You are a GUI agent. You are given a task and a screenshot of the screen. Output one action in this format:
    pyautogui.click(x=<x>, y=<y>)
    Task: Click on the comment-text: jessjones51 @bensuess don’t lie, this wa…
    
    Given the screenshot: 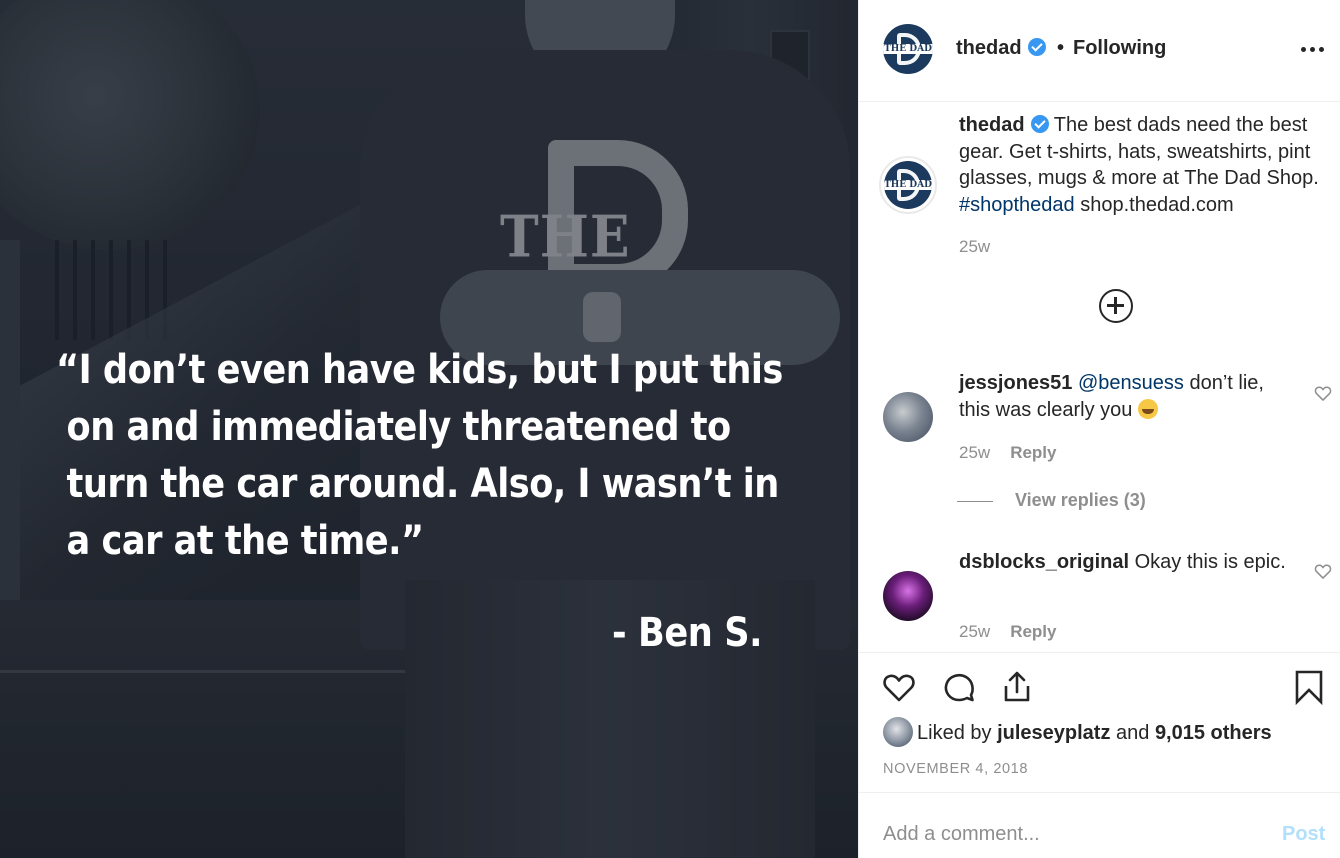 What is the action you would take?
    pyautogui.click(x=1124, y=396)
    